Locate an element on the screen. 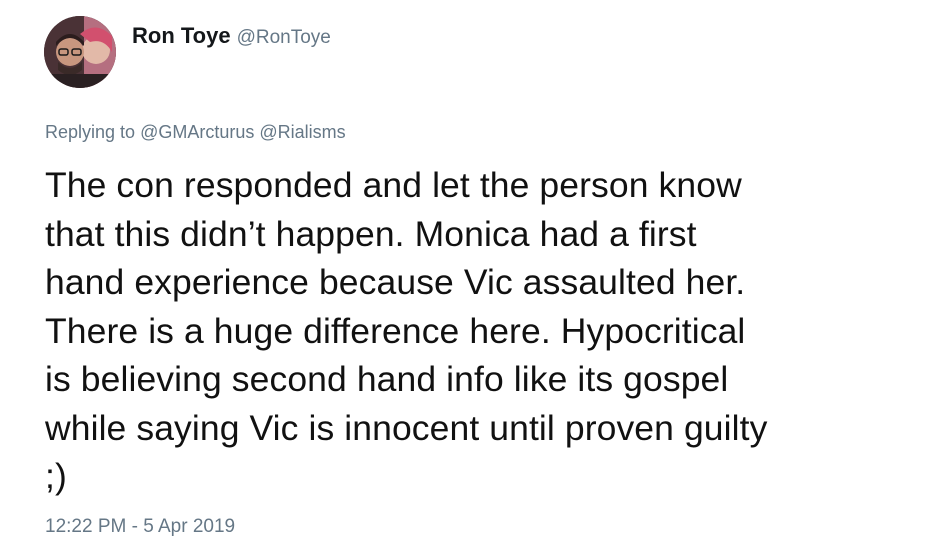 Image resolution: width=927 pixels, height=552 pixels. replying-to: Replying to @GMArcturus @Rialisms is located at coordinates (195, 132).